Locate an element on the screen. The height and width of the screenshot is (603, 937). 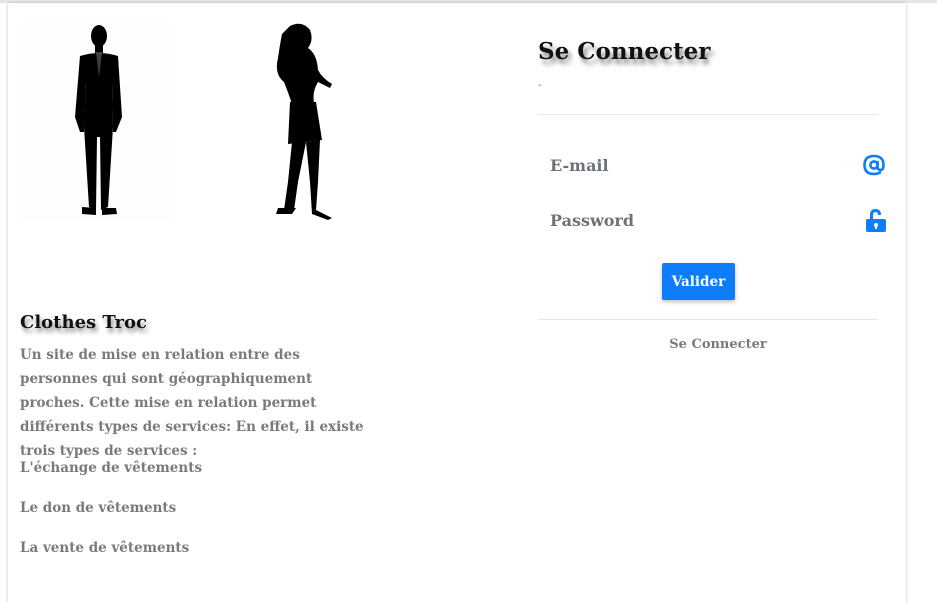
password-field: Password is located at coordinates (592, 220).